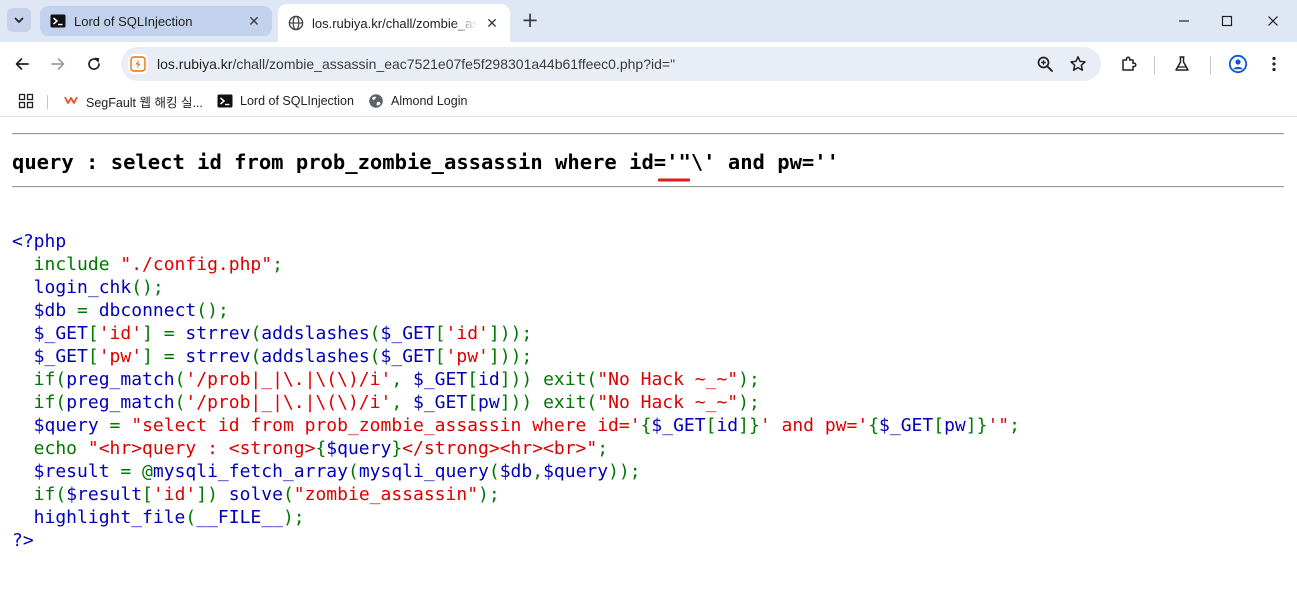 This screenshot has width=1297, height=607. Describe the element at coordinates (288, 379) in the screenshot. I see `code-token: '/prob|_|\.|\(\)/i'` at that location.